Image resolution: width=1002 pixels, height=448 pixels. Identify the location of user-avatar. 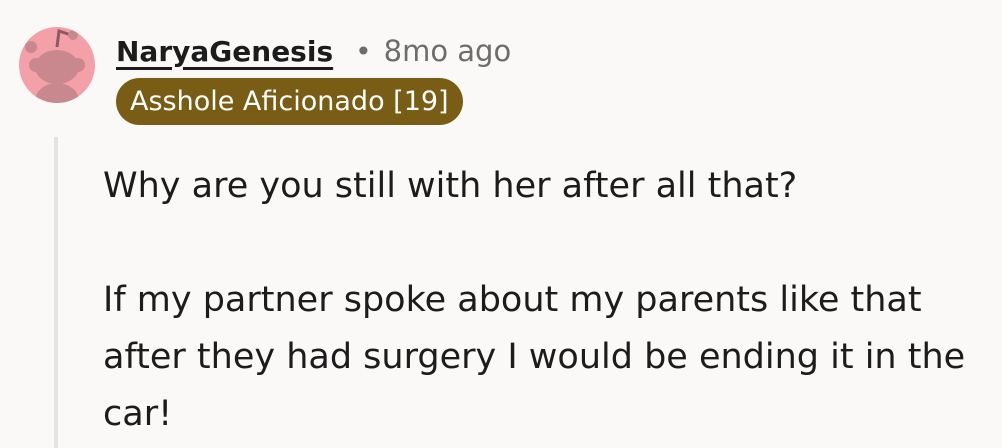
(57, 65).